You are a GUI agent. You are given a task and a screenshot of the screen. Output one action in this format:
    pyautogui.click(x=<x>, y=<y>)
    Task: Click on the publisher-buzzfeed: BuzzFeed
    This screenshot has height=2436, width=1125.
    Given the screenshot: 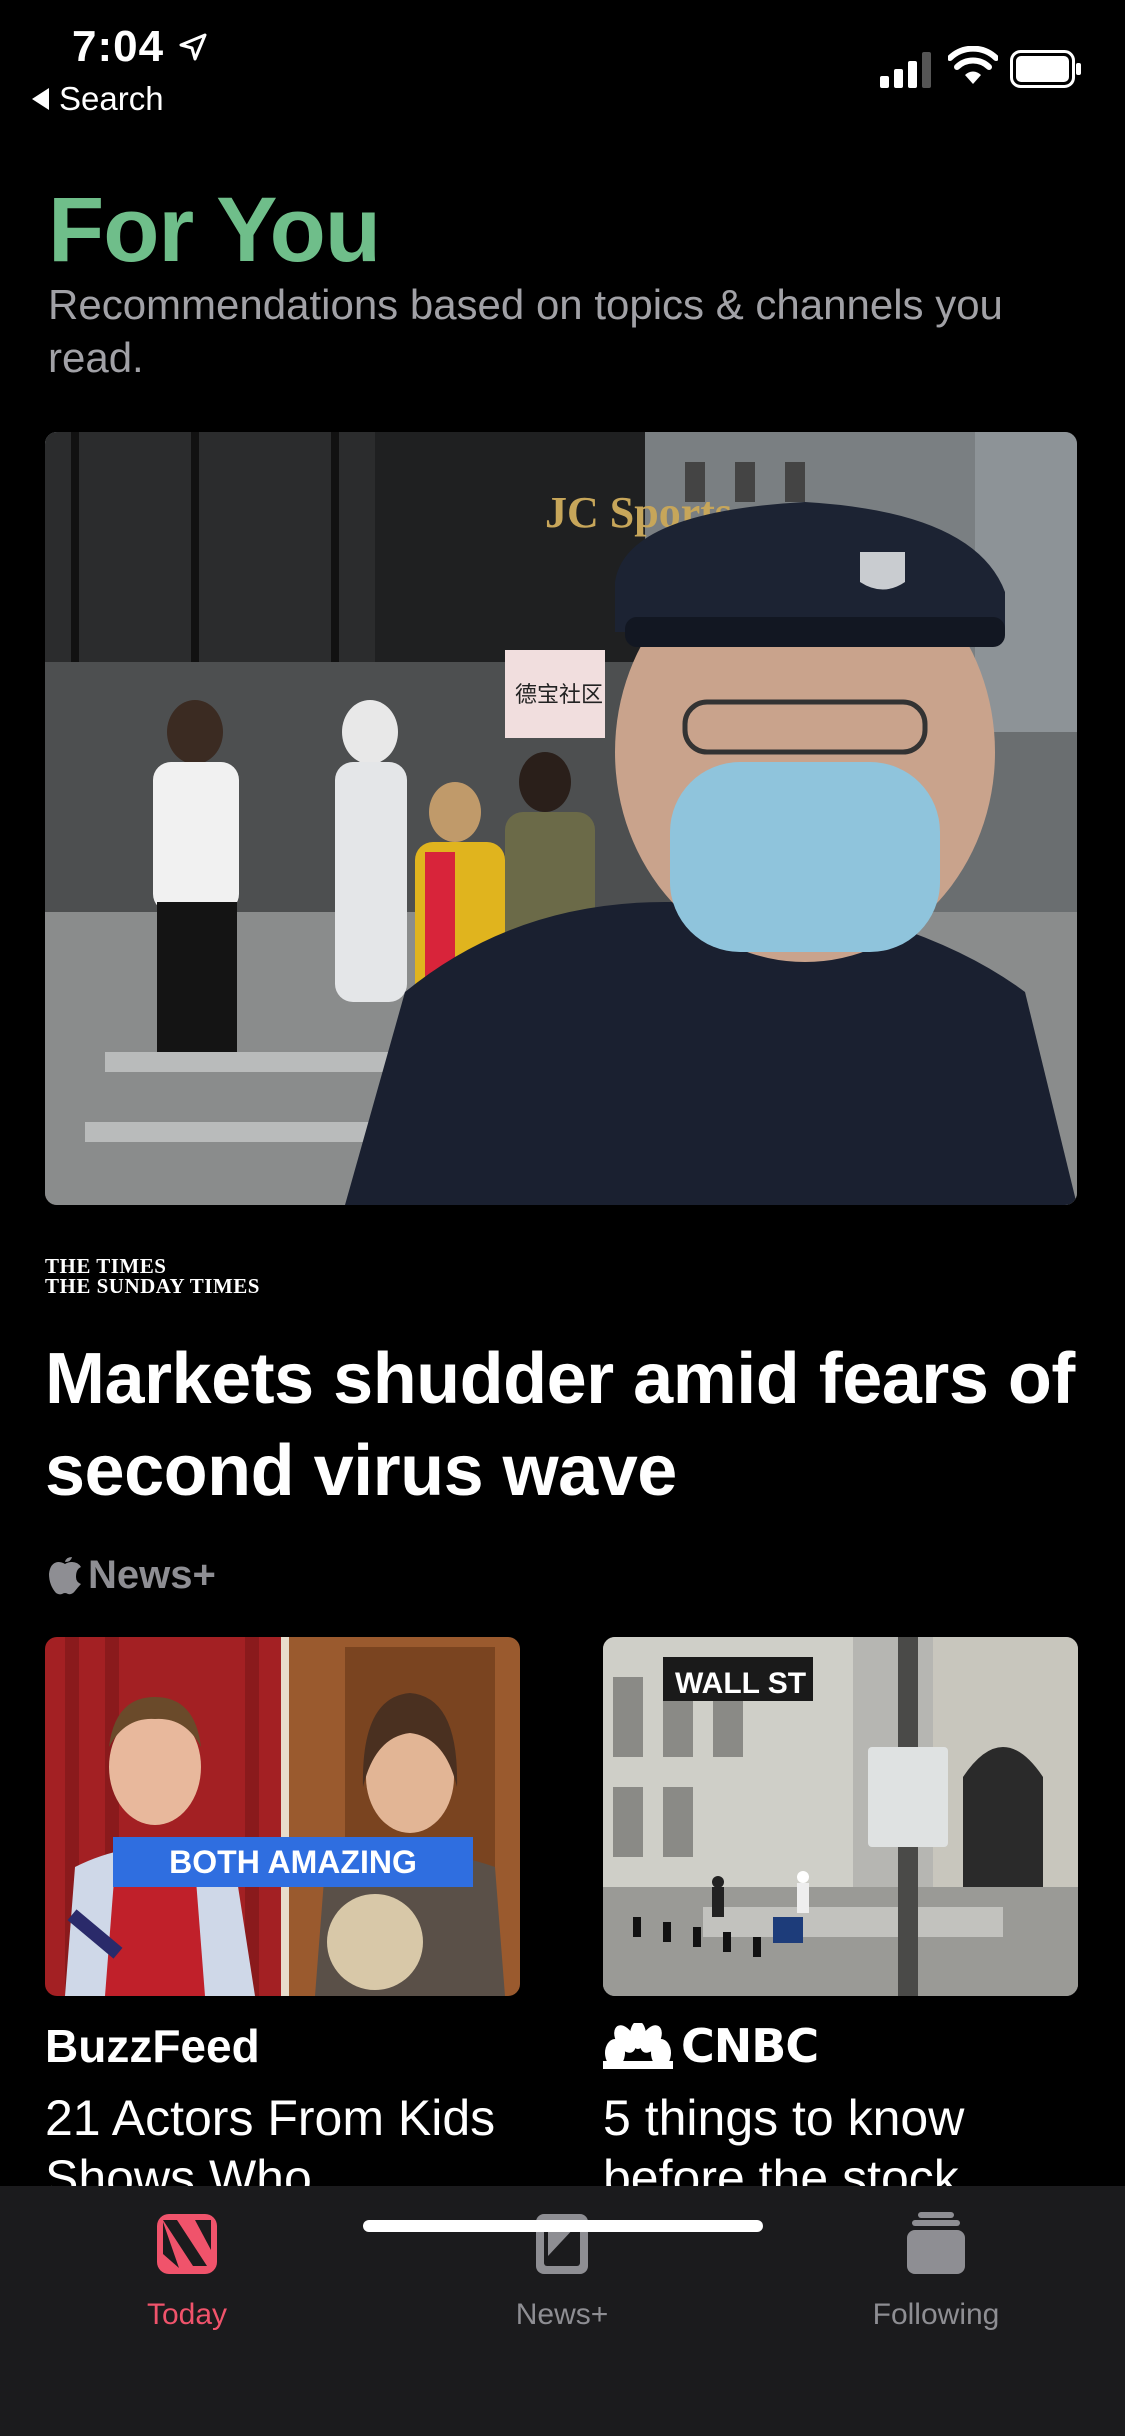 What is the action you would take?
    pyautogui.click(x=152, y=2046)
    